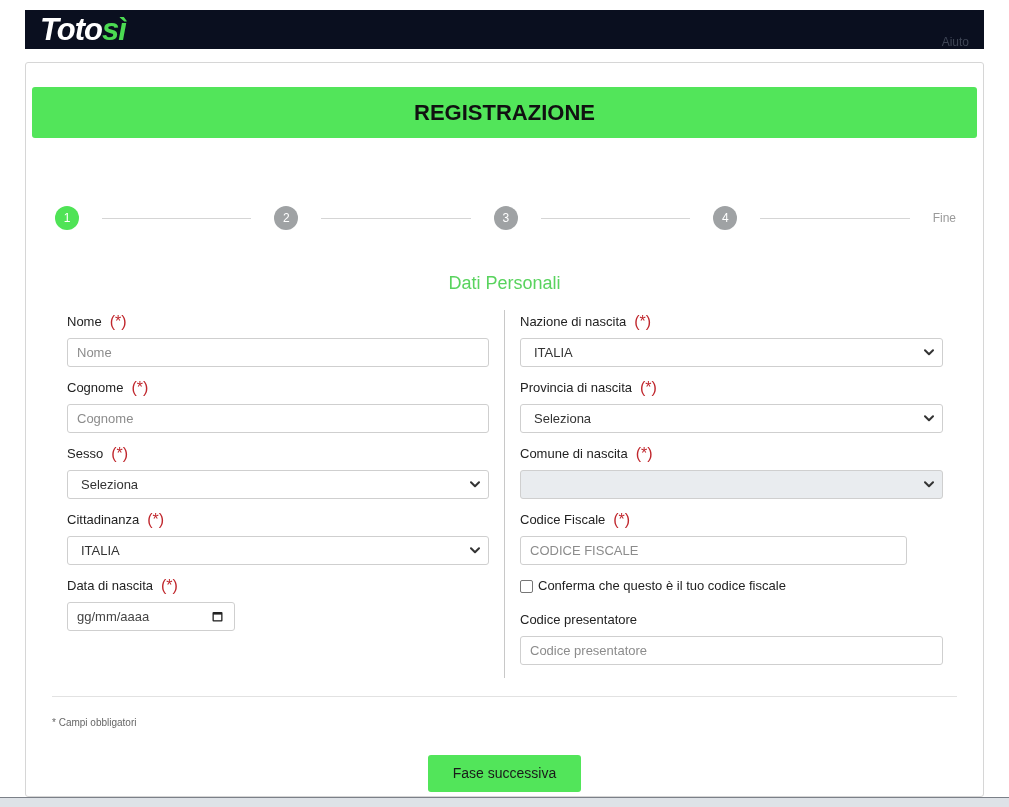 The image size is (1009, 807). I want to click on step-indicator: 4, so click(725, 218).